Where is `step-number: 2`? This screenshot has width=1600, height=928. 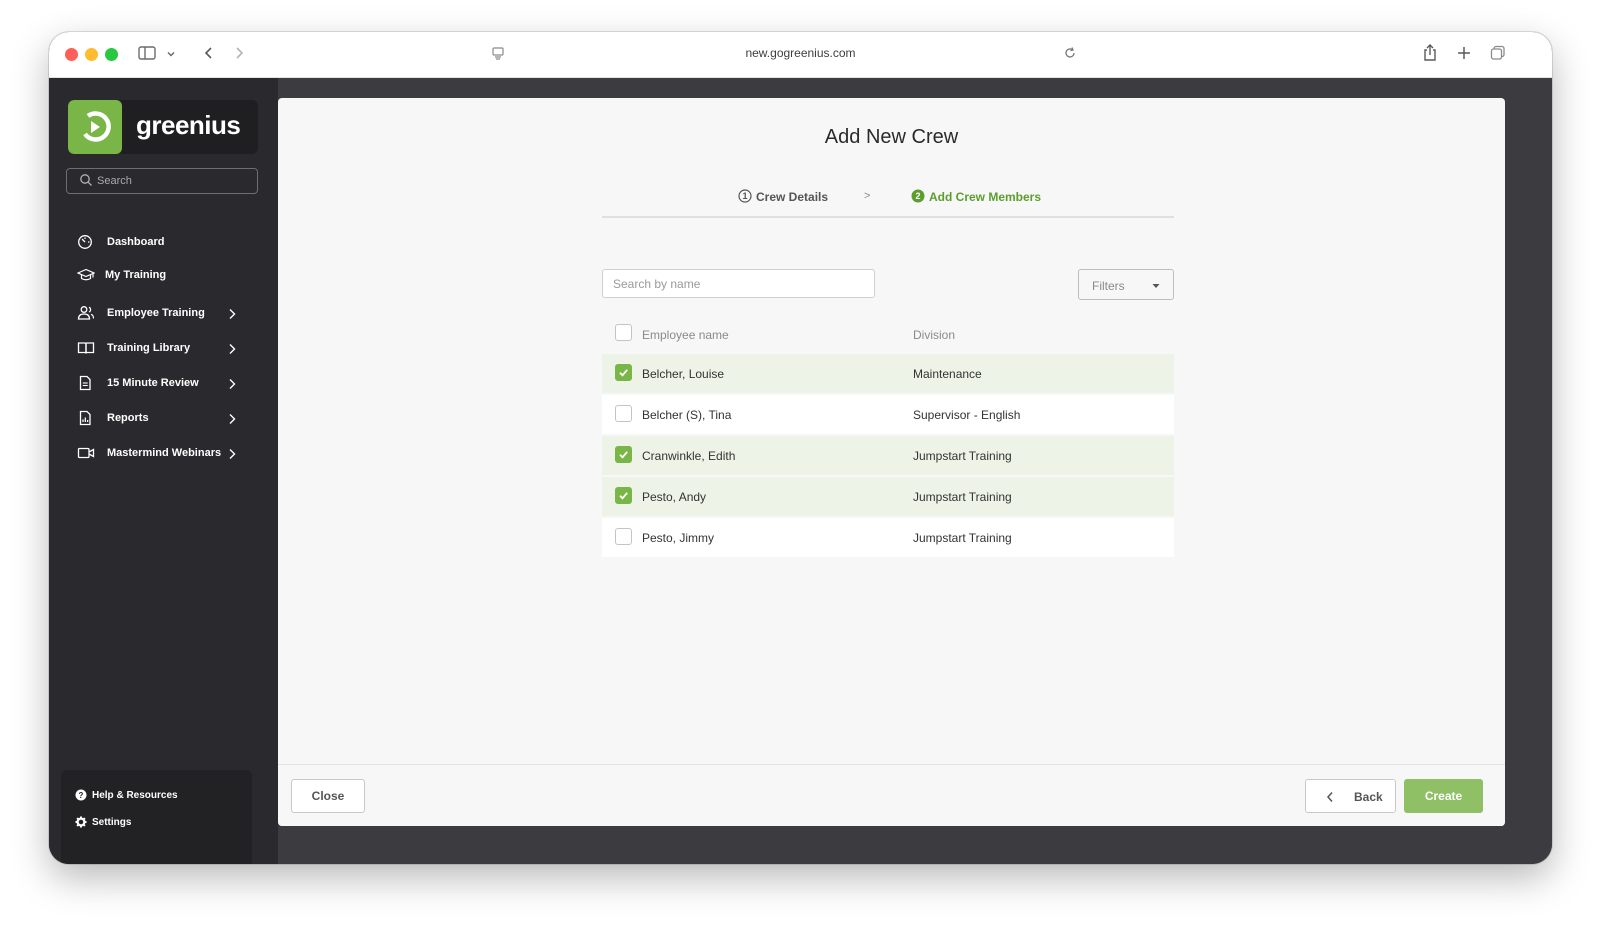
step-number: 2 is located at coordinates (917, 196).